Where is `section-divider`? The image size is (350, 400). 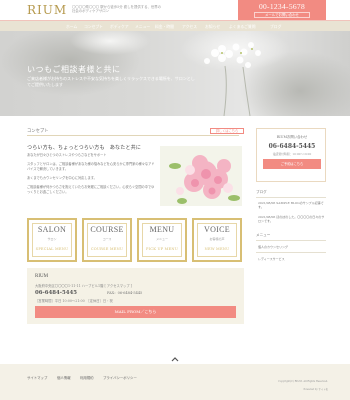 section-divider is located at coordinates (133, 135).